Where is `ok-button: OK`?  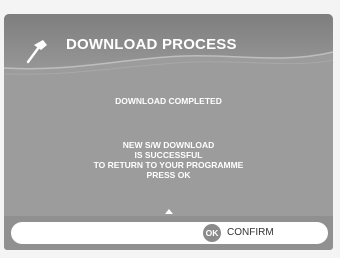 ok-button: OK is located at coordinates (212, 233).